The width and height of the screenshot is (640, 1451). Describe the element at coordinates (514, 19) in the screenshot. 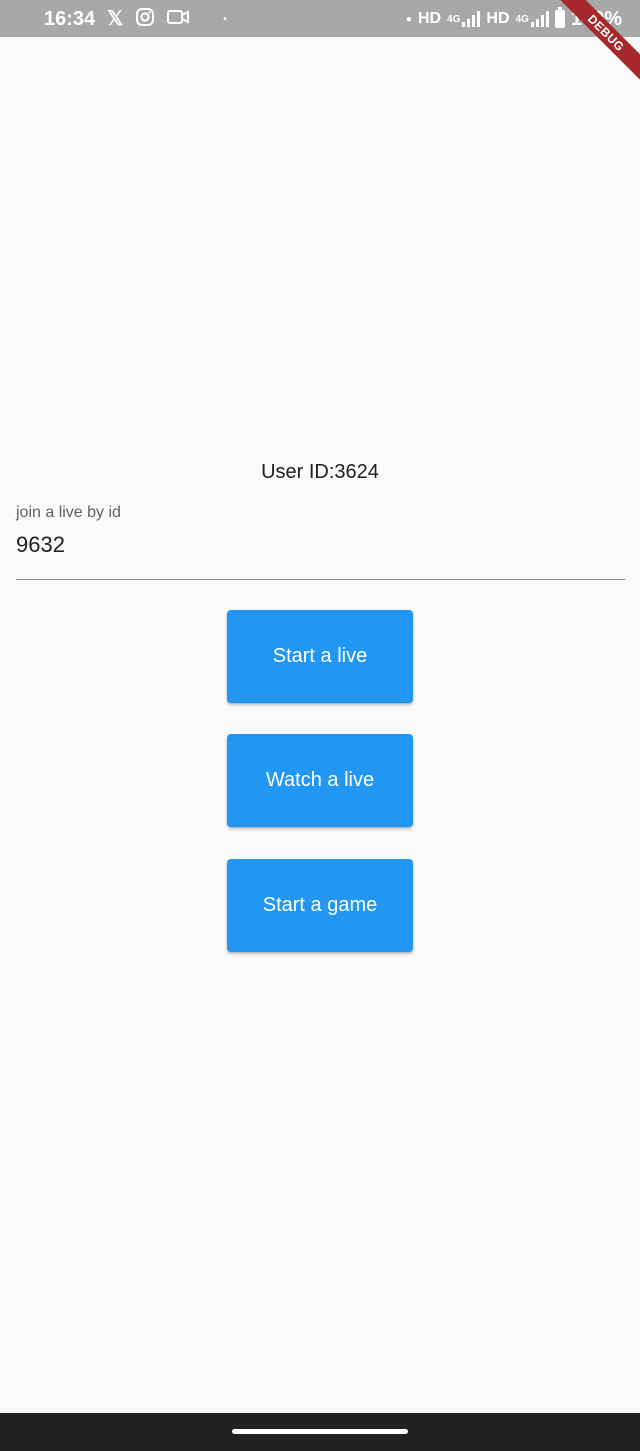

I see `status-bar-right: ● HD 4G HD 4G 100%` at that location.